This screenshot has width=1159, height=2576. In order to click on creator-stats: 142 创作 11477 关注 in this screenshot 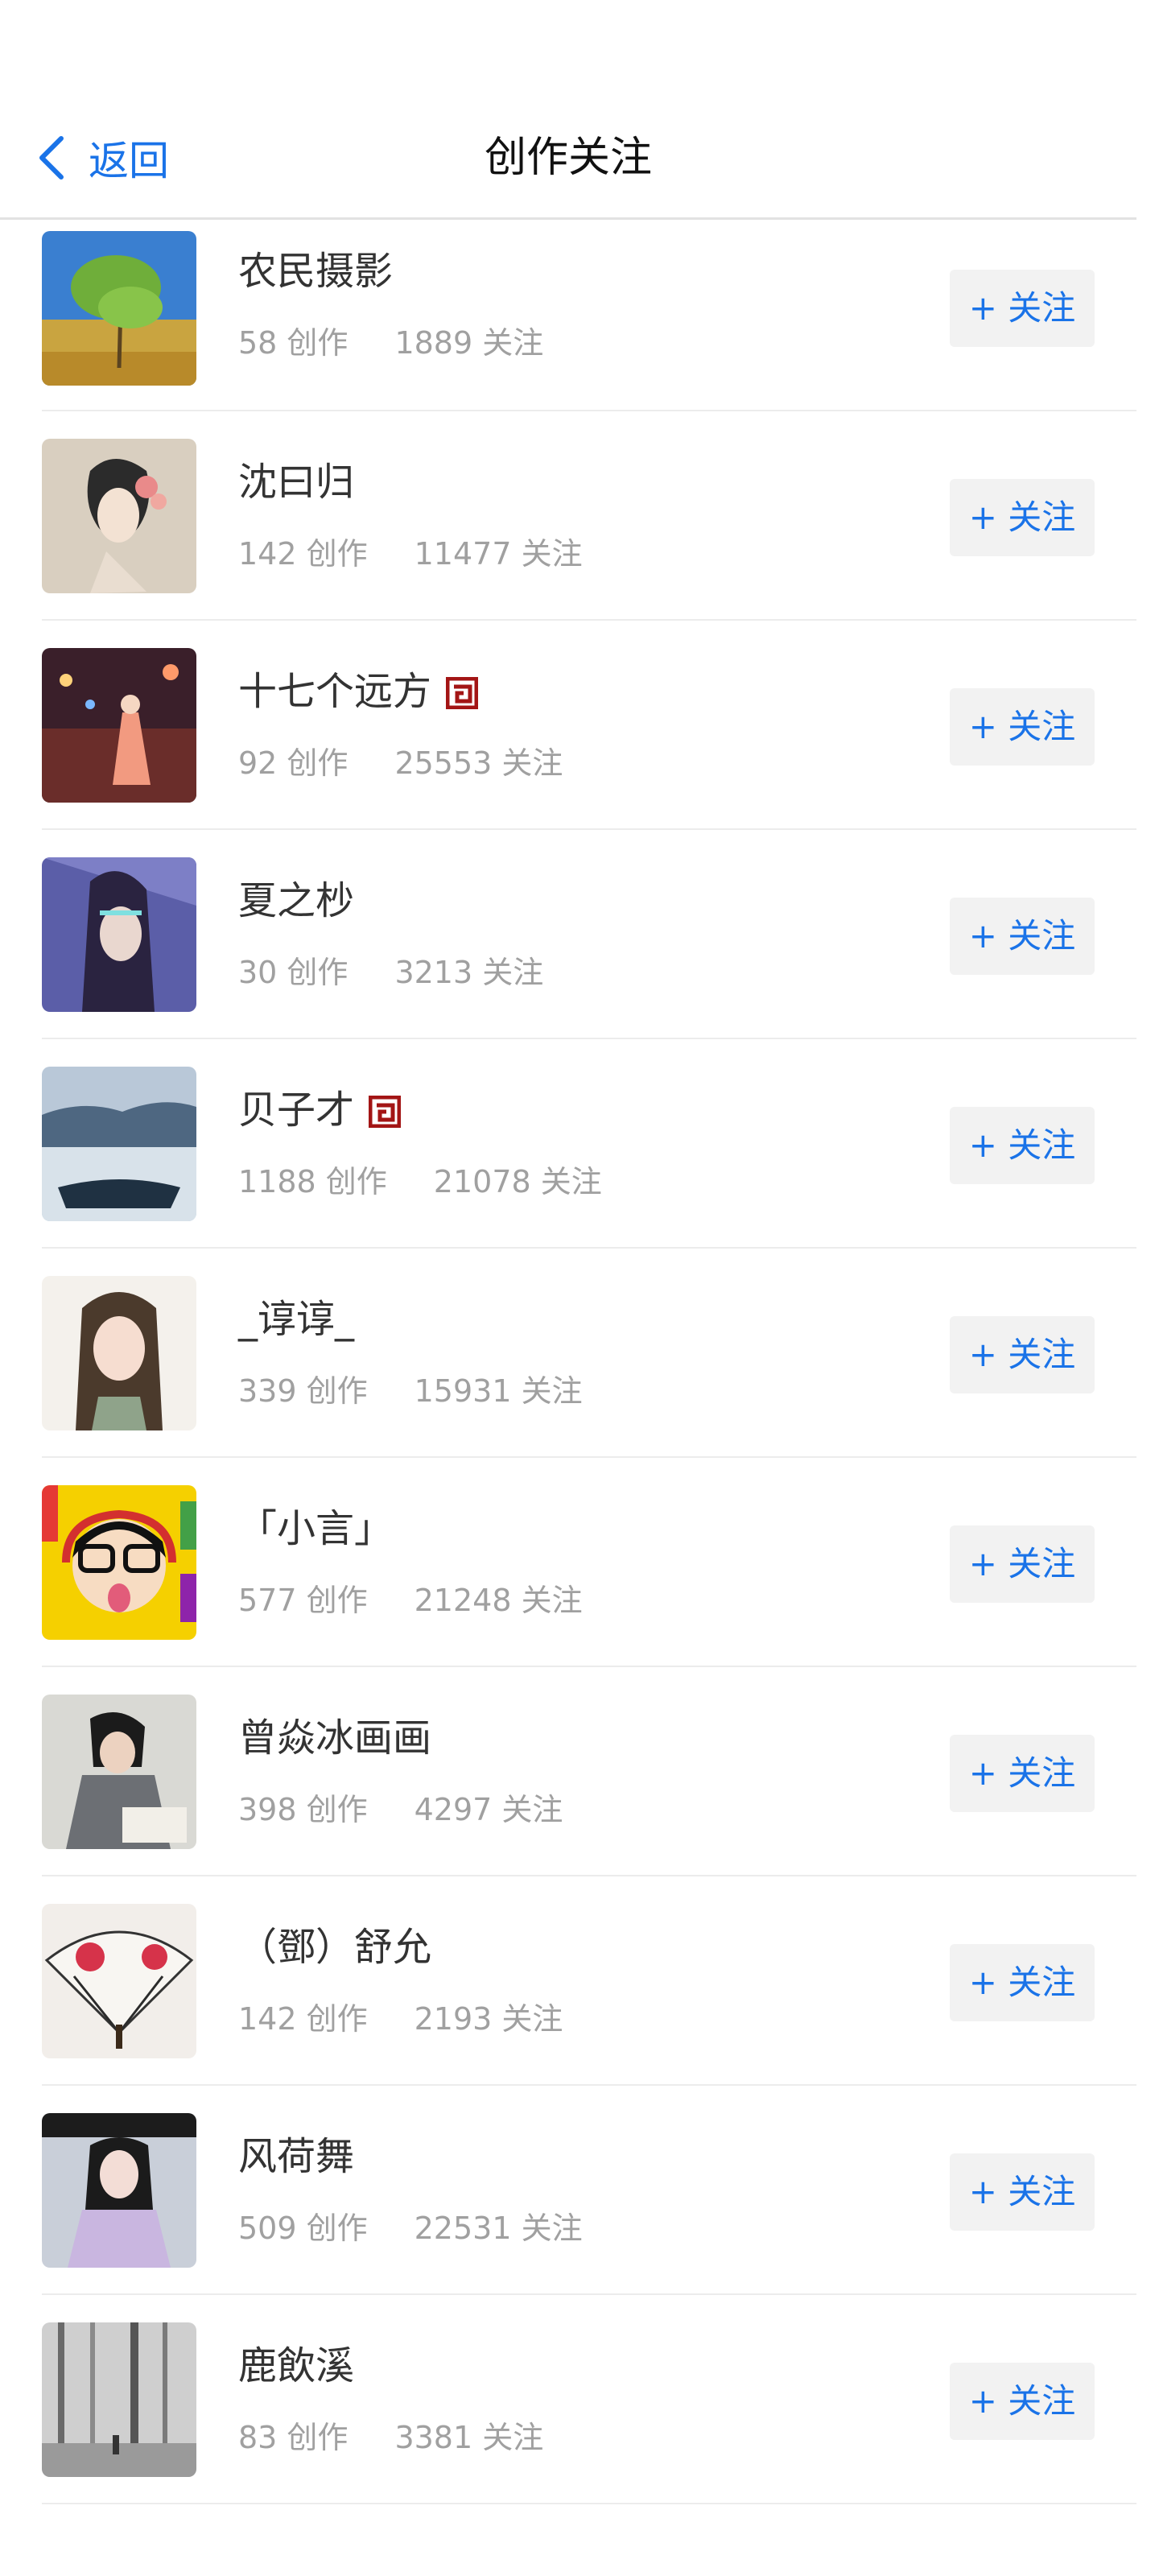, I will do `click(410, 551)`.